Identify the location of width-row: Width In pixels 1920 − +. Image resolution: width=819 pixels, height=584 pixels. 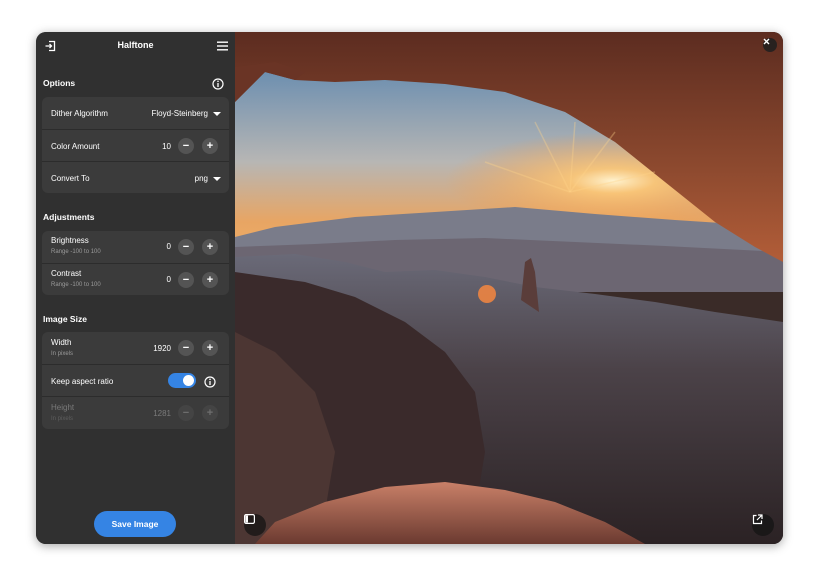
(135, 348).